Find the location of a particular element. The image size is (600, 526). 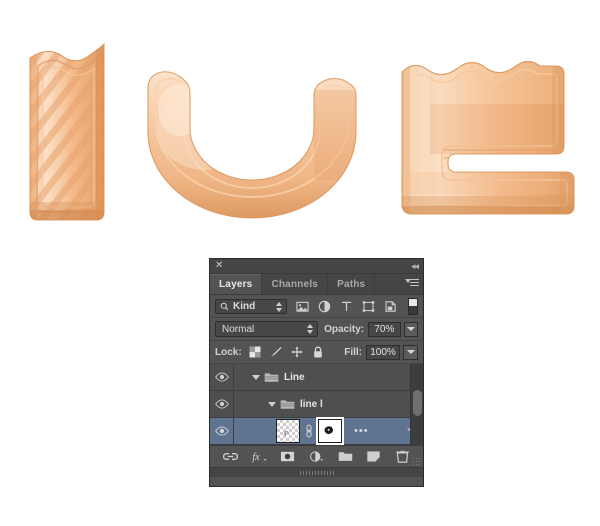

tab-channels: Channels is located at coordinates (295, 284).